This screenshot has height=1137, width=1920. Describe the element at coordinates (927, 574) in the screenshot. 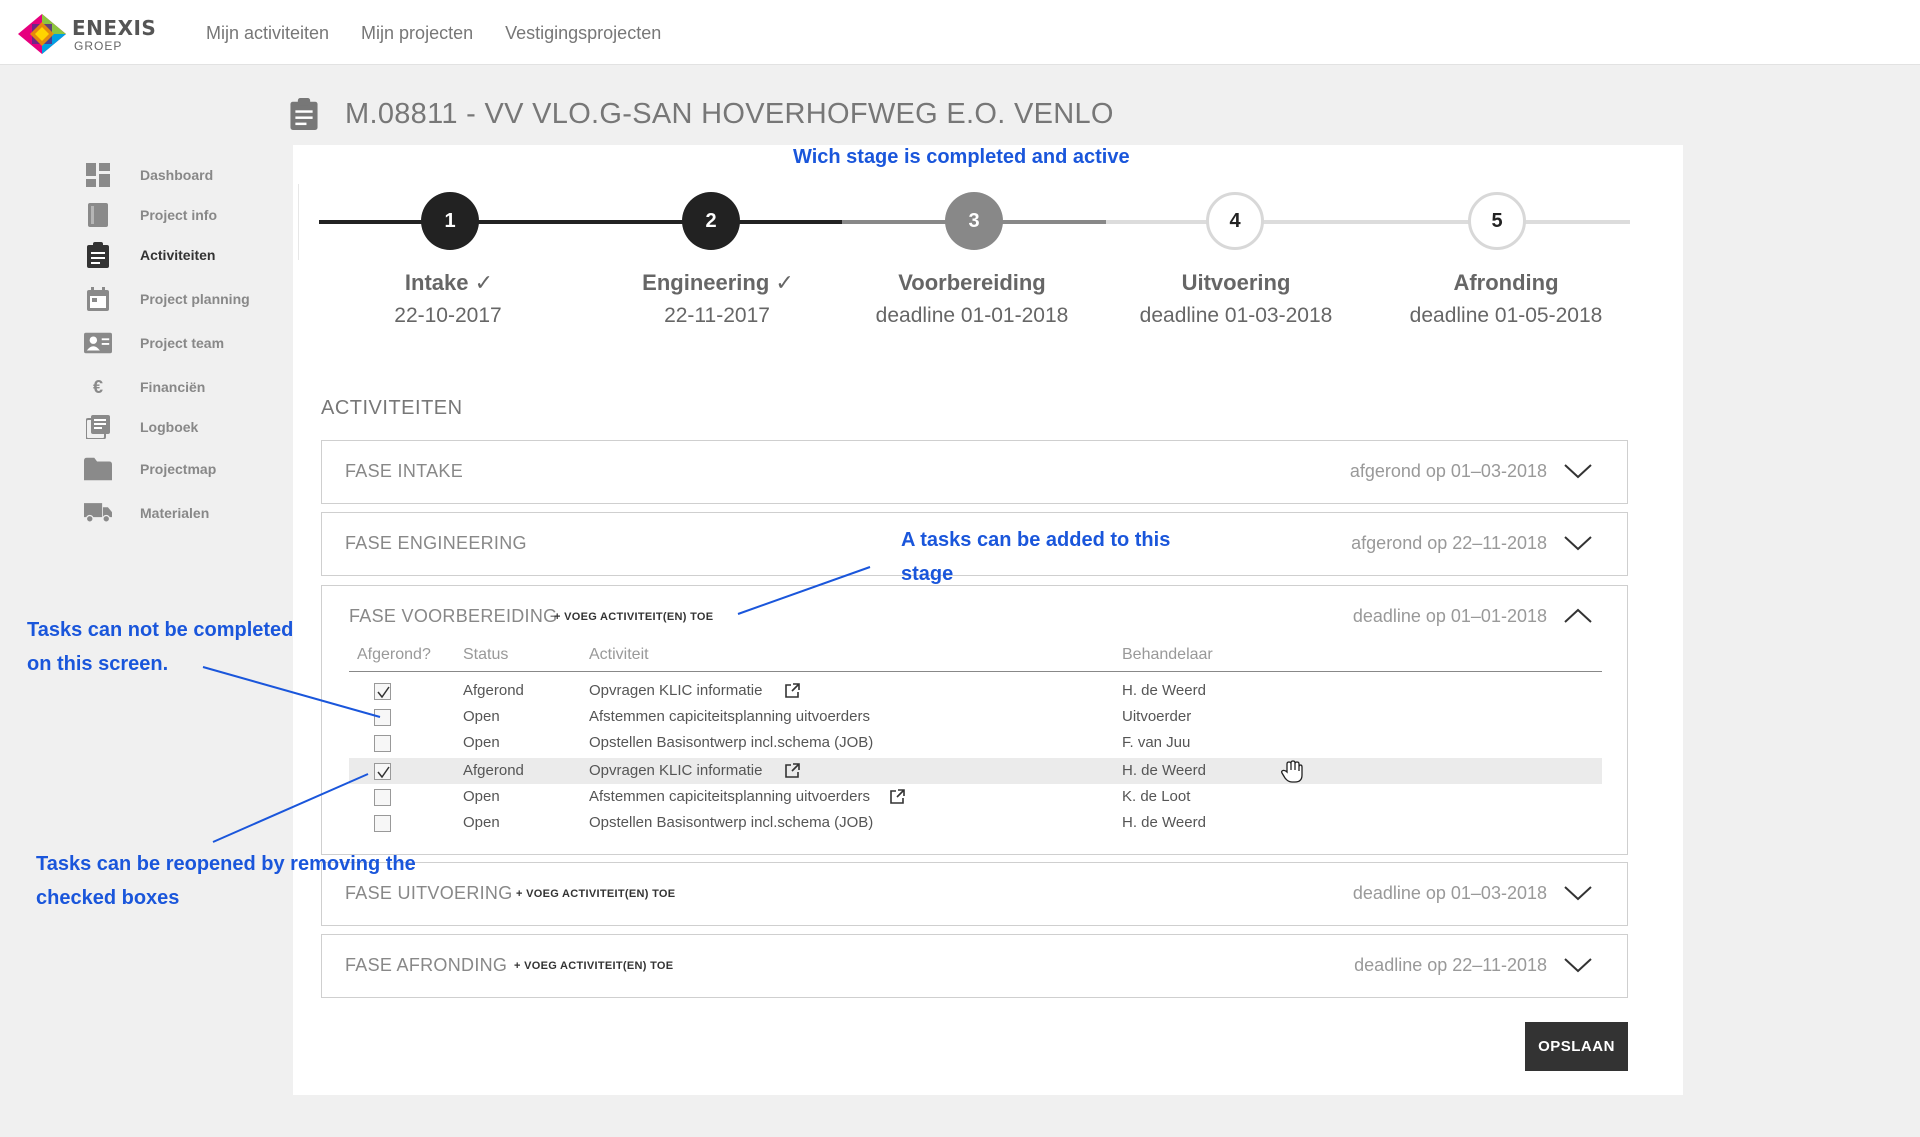

I see `annotation-line: stage` at that location.